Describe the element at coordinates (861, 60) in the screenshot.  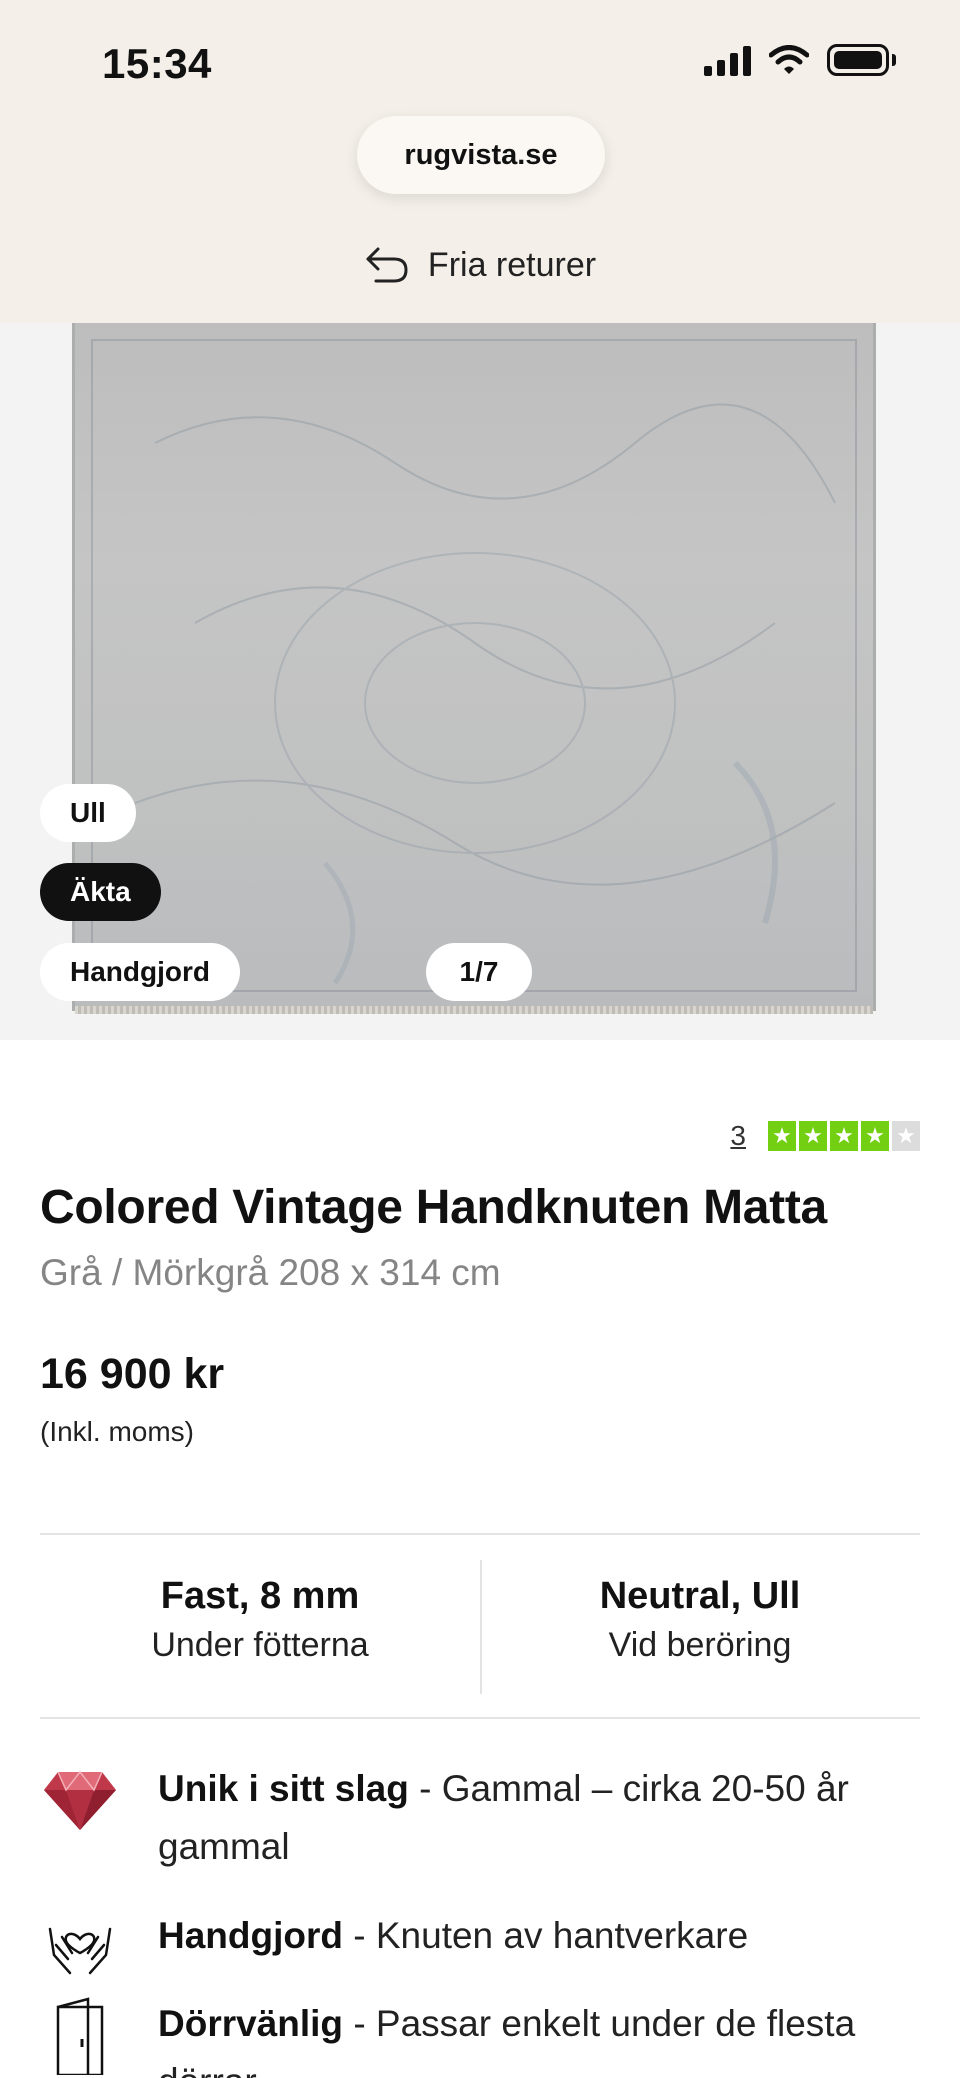
I see `battery-icon` at that location.